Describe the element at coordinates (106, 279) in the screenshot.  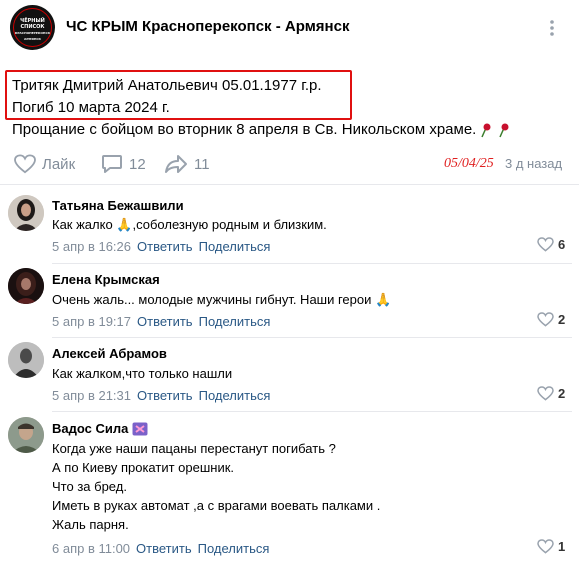
I see `comment-author: Елена Крымская` at that location.